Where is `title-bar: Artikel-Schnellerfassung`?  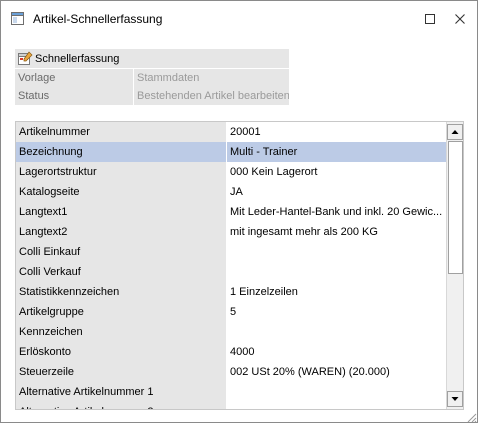
title-bar: Artikel-Schnellerfassung is located at coordinates (239, 18).